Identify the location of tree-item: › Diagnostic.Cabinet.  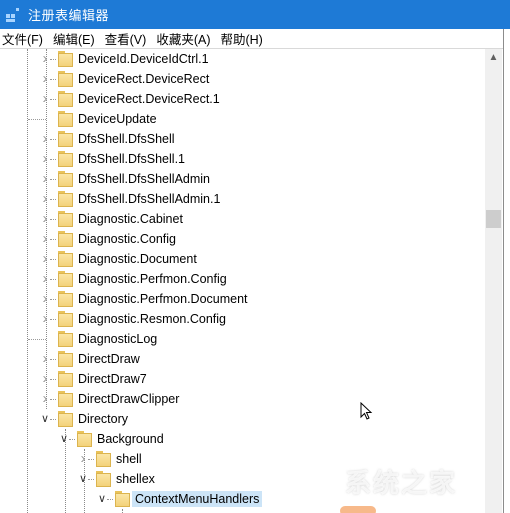
(240, 219).